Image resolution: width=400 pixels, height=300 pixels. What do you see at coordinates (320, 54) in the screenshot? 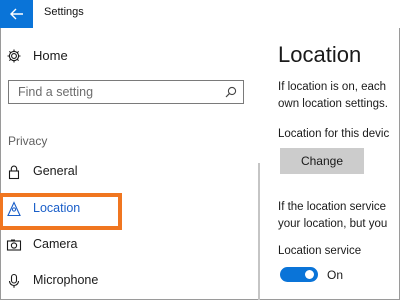
I see `page-title: Location` at bounding box center [320, 54].